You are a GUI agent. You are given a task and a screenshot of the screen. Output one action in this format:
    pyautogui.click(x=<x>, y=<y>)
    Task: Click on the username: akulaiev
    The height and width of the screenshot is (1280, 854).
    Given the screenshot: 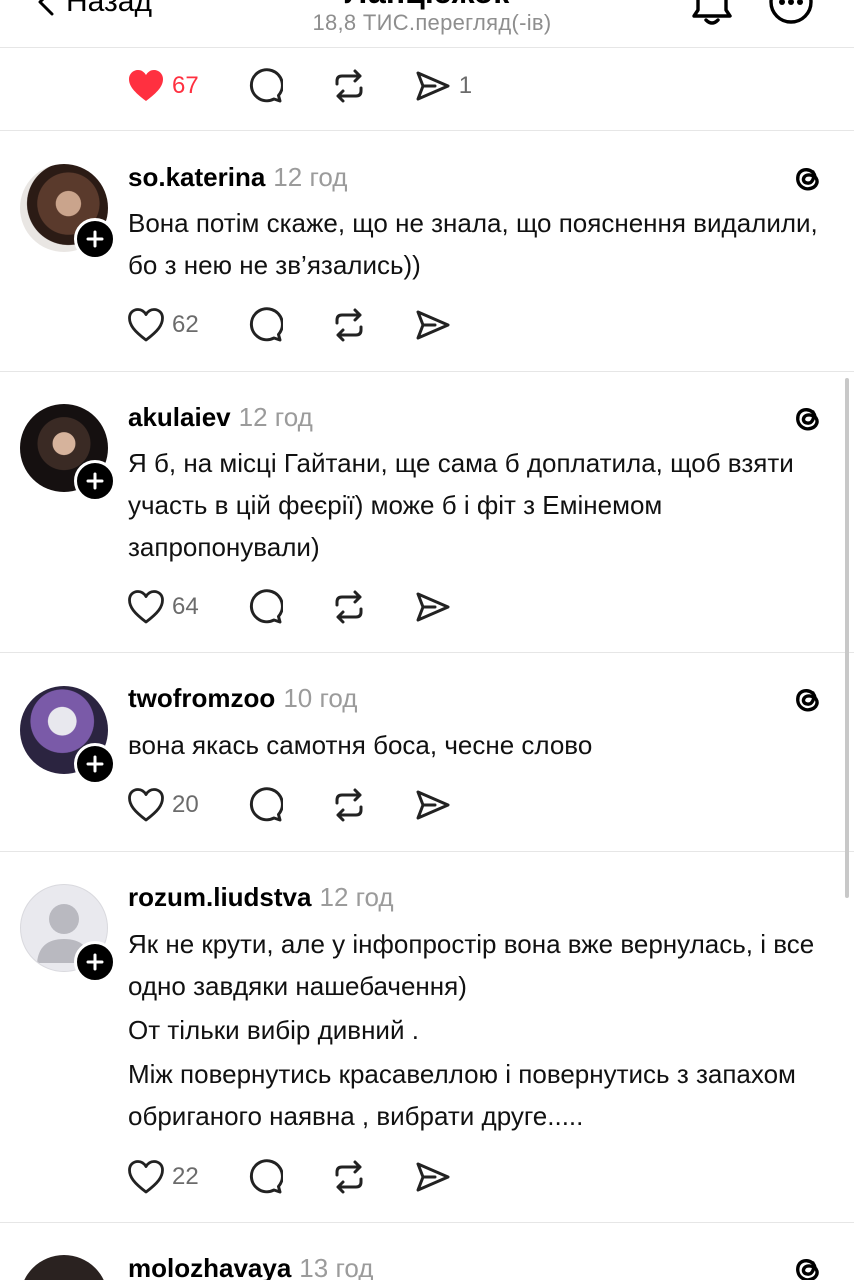 What is the action you would take?
    pyautogui.click(x=179, y=417)
    